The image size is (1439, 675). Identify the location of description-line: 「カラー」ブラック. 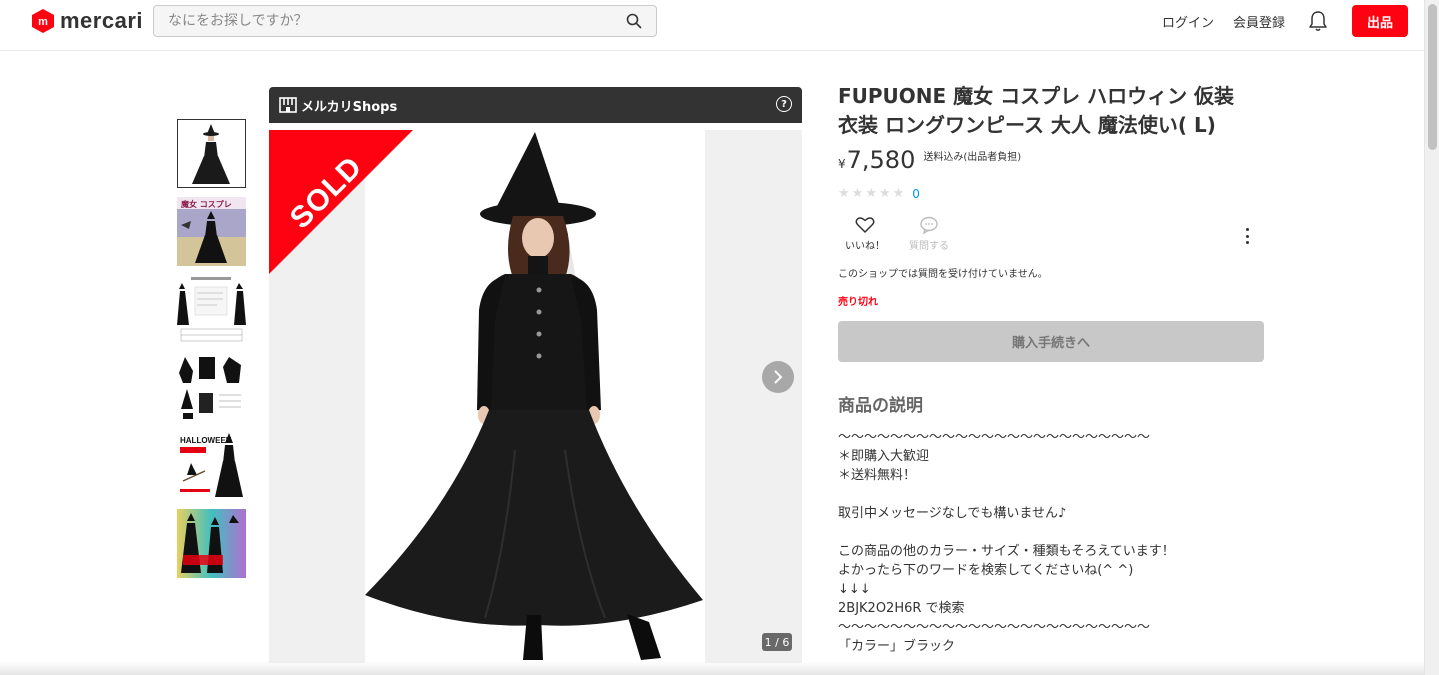
(897, 646).